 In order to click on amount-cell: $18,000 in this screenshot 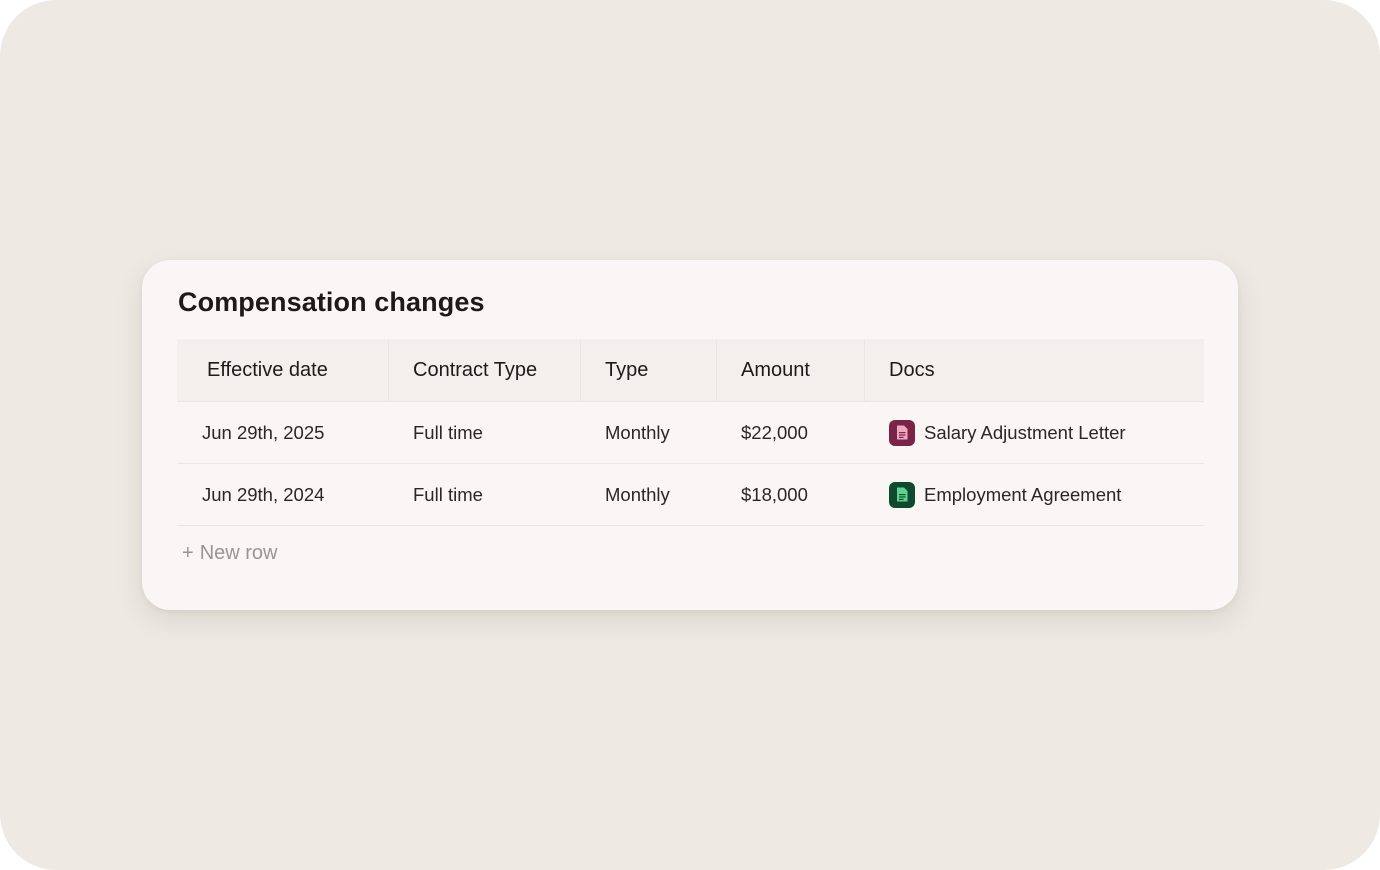, I will do `click(791, 494)`.